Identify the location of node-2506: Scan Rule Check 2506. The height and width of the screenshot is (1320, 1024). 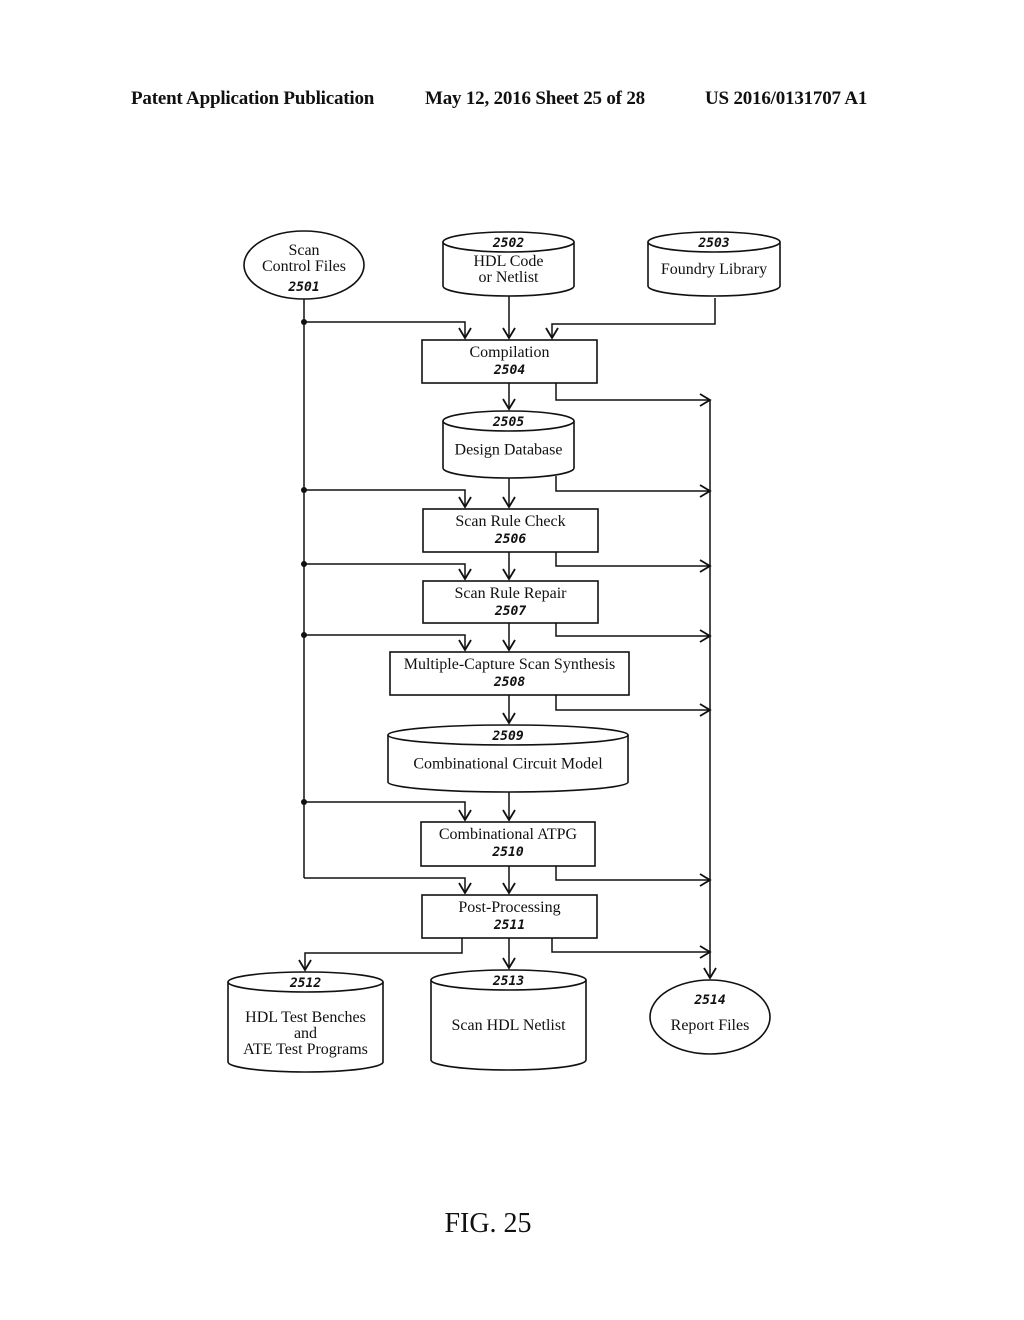
(510, 530).